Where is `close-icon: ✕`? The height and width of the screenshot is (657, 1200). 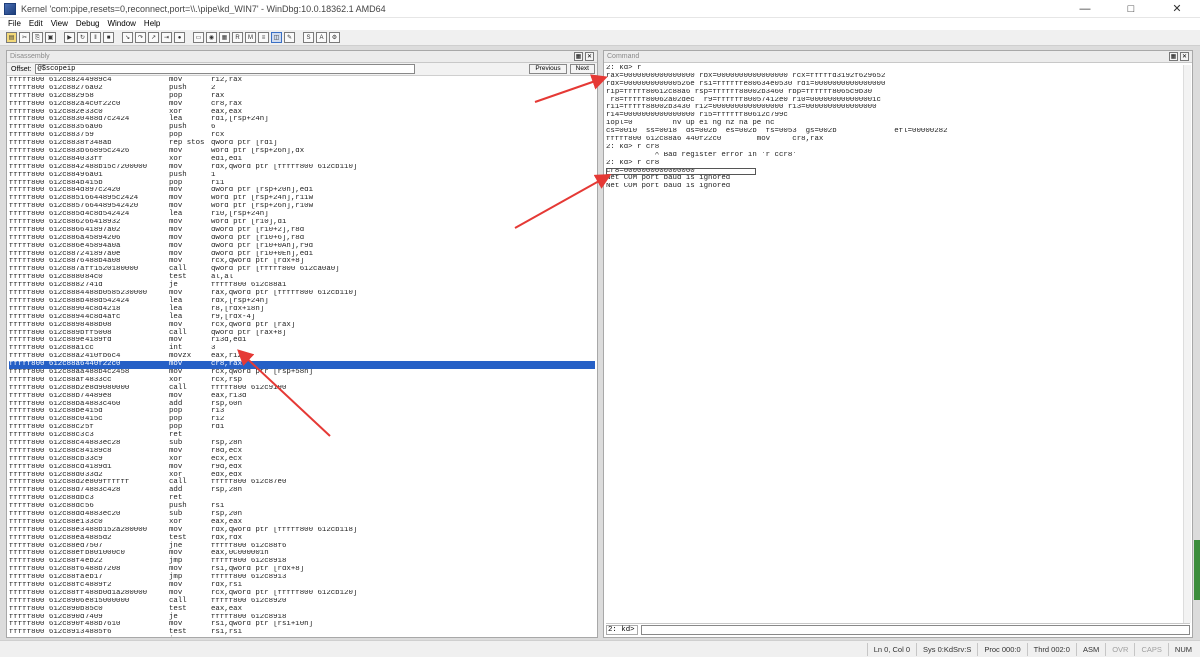
close-icon: ✕ is located at coordinates (1177, 9).